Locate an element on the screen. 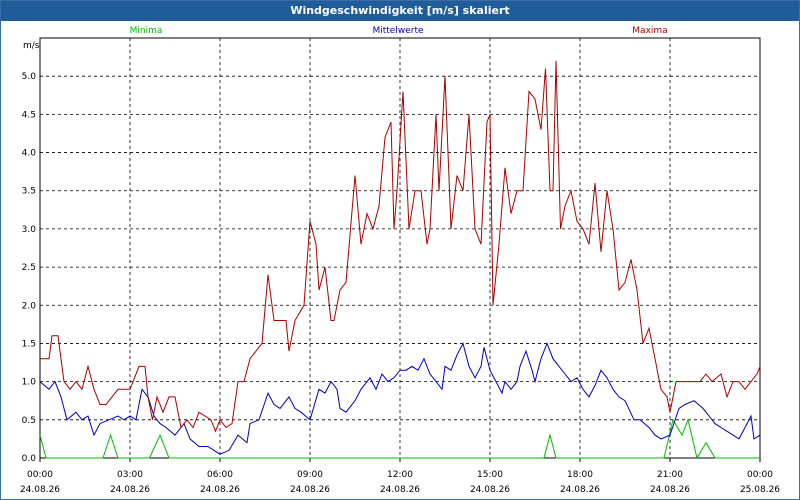  x-tick-time: 18:00 is located at coordinates (580, 475).